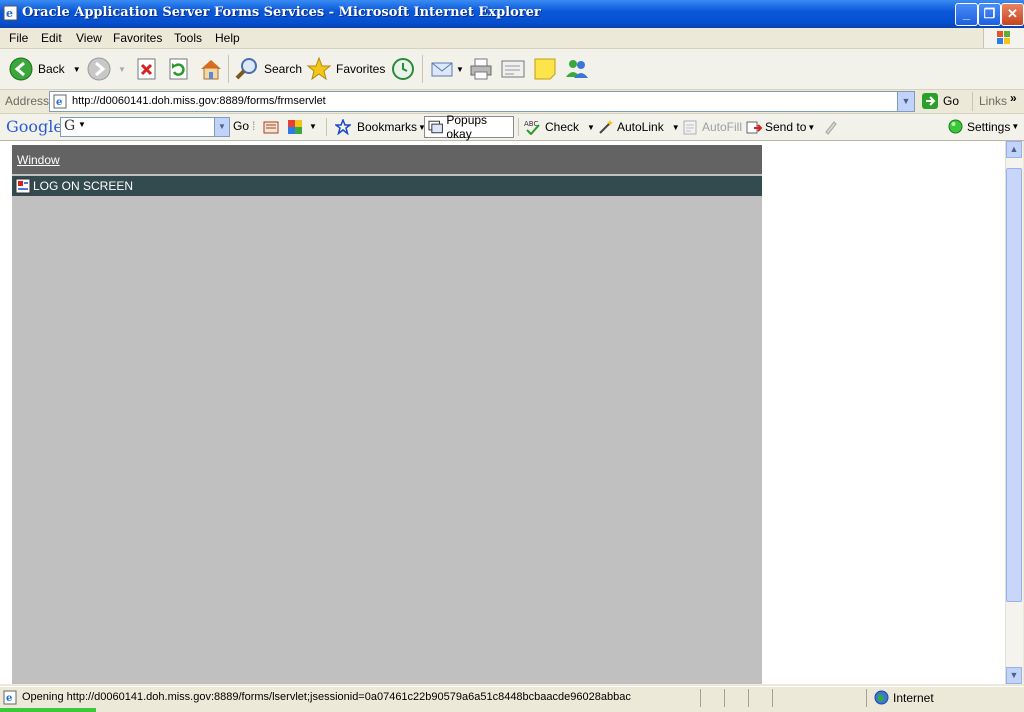 The image size is (1024, 712). I want to click on favorites-button: Favorites, so click(345, 69).